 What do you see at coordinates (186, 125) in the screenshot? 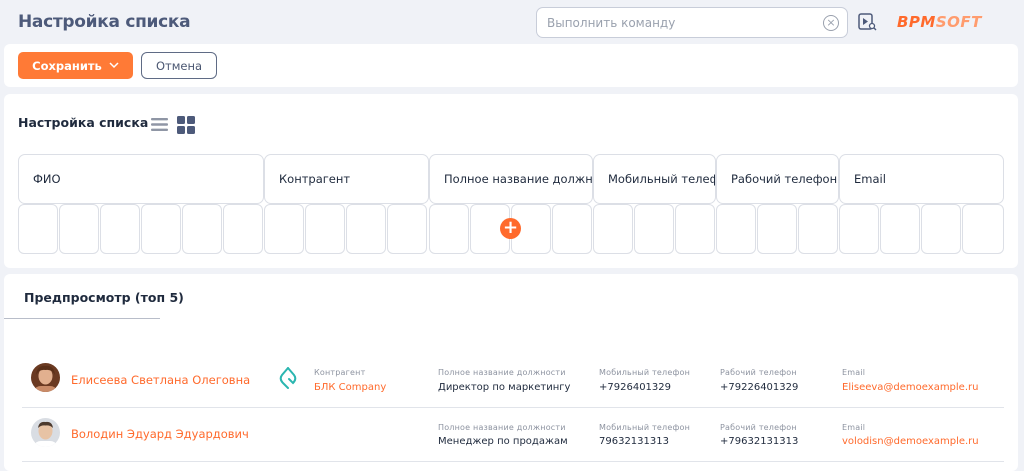
I see `tile-view-icon` at bounding box center [186, 125].